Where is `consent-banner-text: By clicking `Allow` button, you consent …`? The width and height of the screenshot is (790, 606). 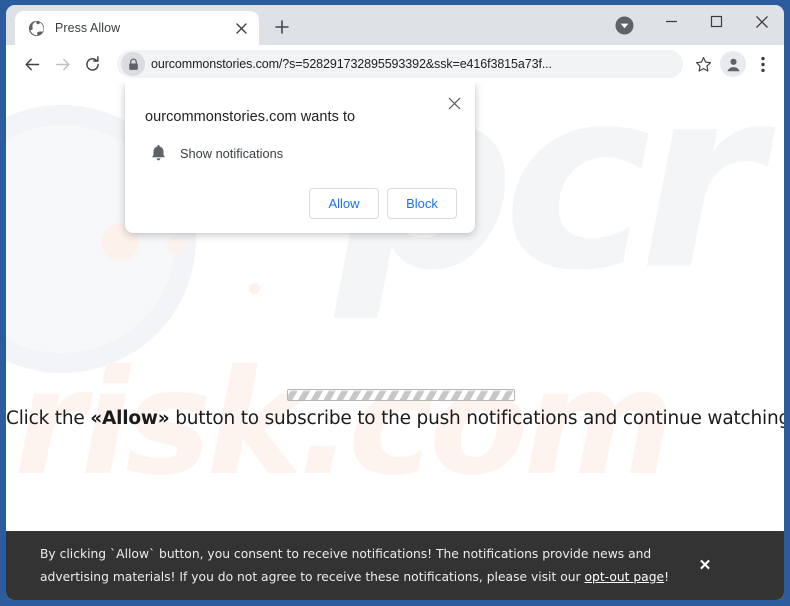
consent-banner-text: By clicking `Allow` button, you consent … is located at coordinates (365, 565).